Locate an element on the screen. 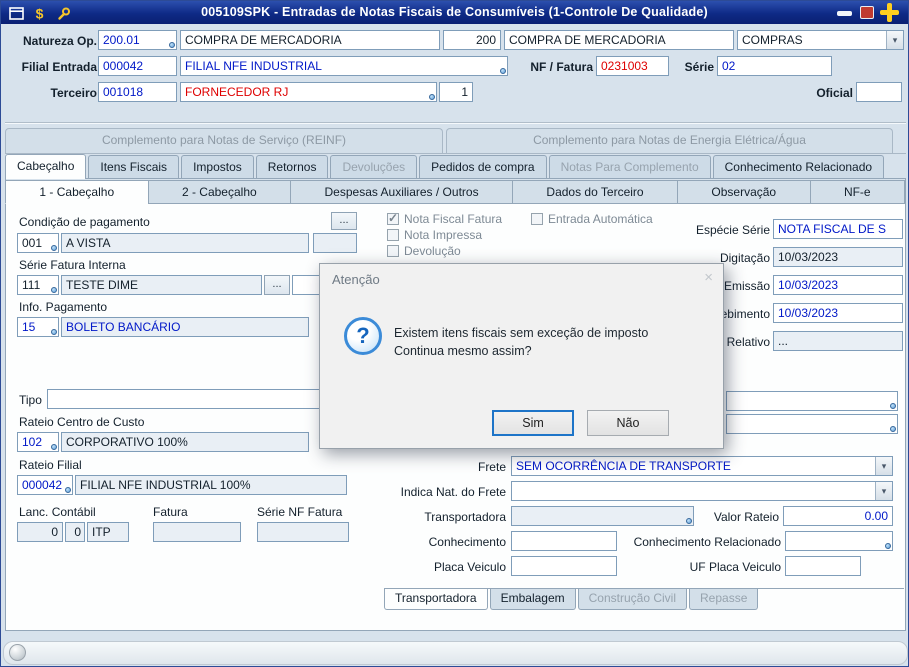 Image resolution: width=909 pixels, height=667 pixels. lanc-contabil-value-3: ITP is located at coordinates (101, 532).